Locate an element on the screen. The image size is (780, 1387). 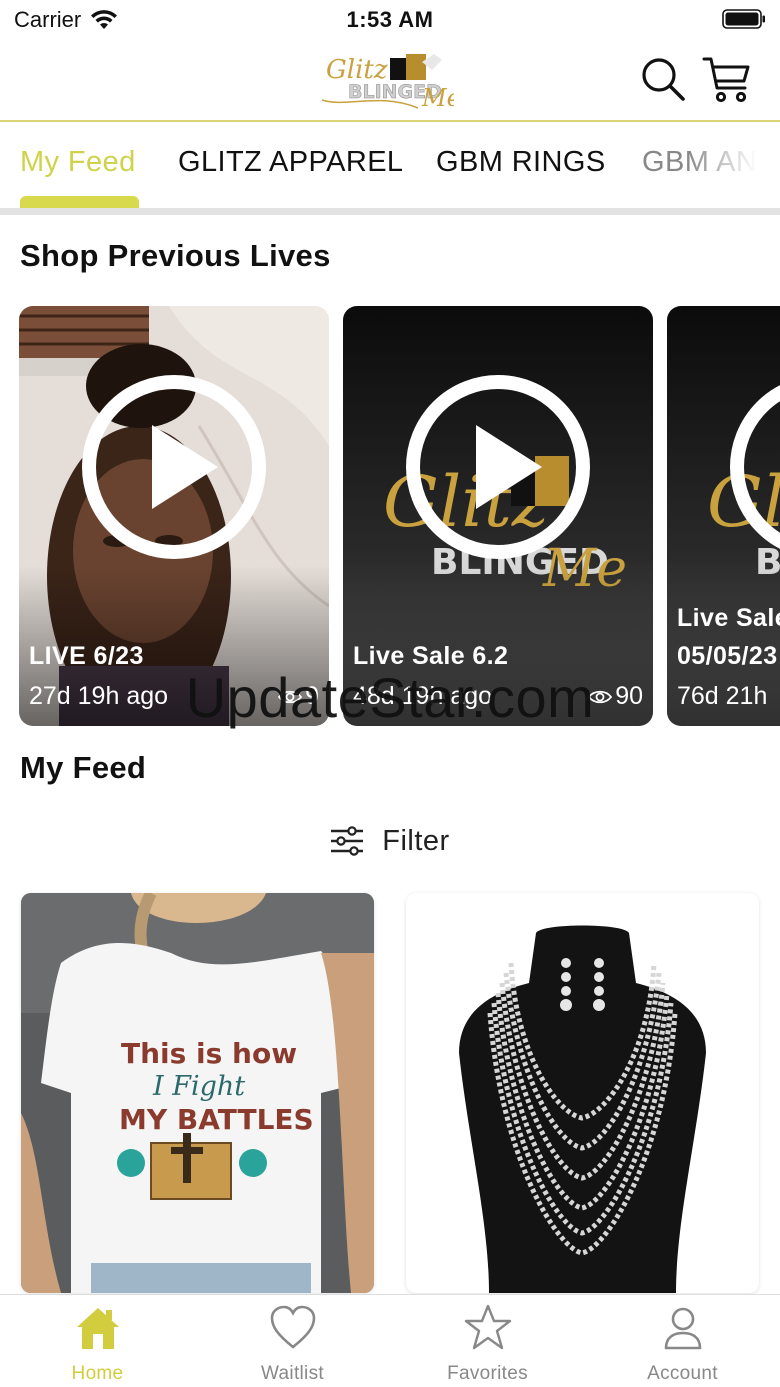
app-header: Glitz BLINGED Me is located at coordinates (390, 81).